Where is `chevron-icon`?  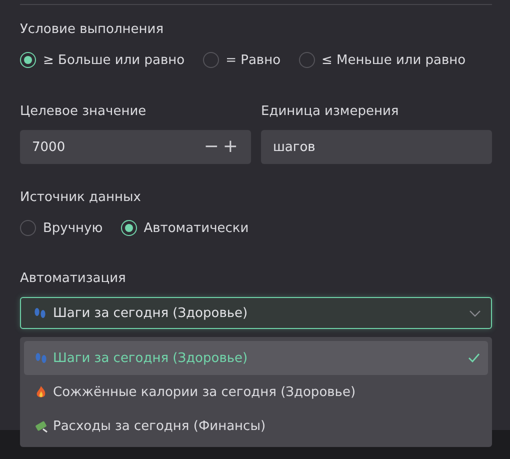
chevron-icon is located at coordinates (475, 313).